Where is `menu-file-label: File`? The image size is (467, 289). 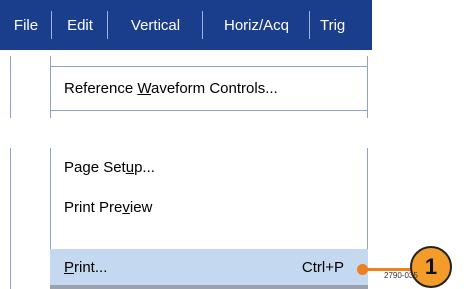
menu-file-label: File is located at coordinates (26, 25).